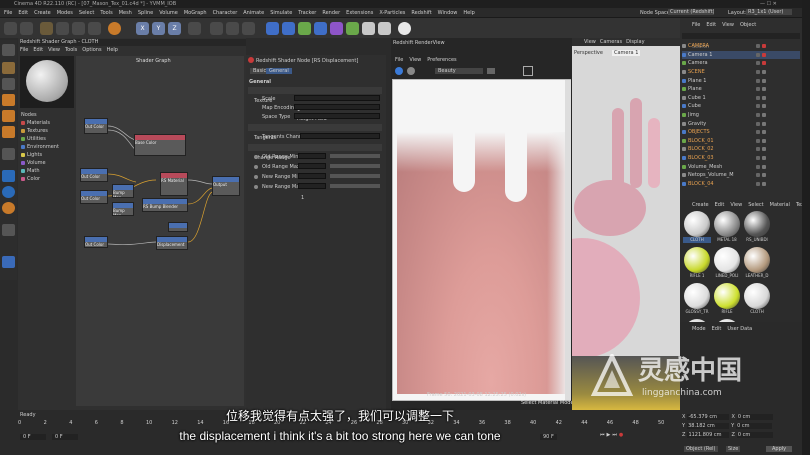 This screenshot has width=810, height=455. Describe the element at coordinates (741, 72) in the screenshot. I see `object-row: SCENE` at that location.